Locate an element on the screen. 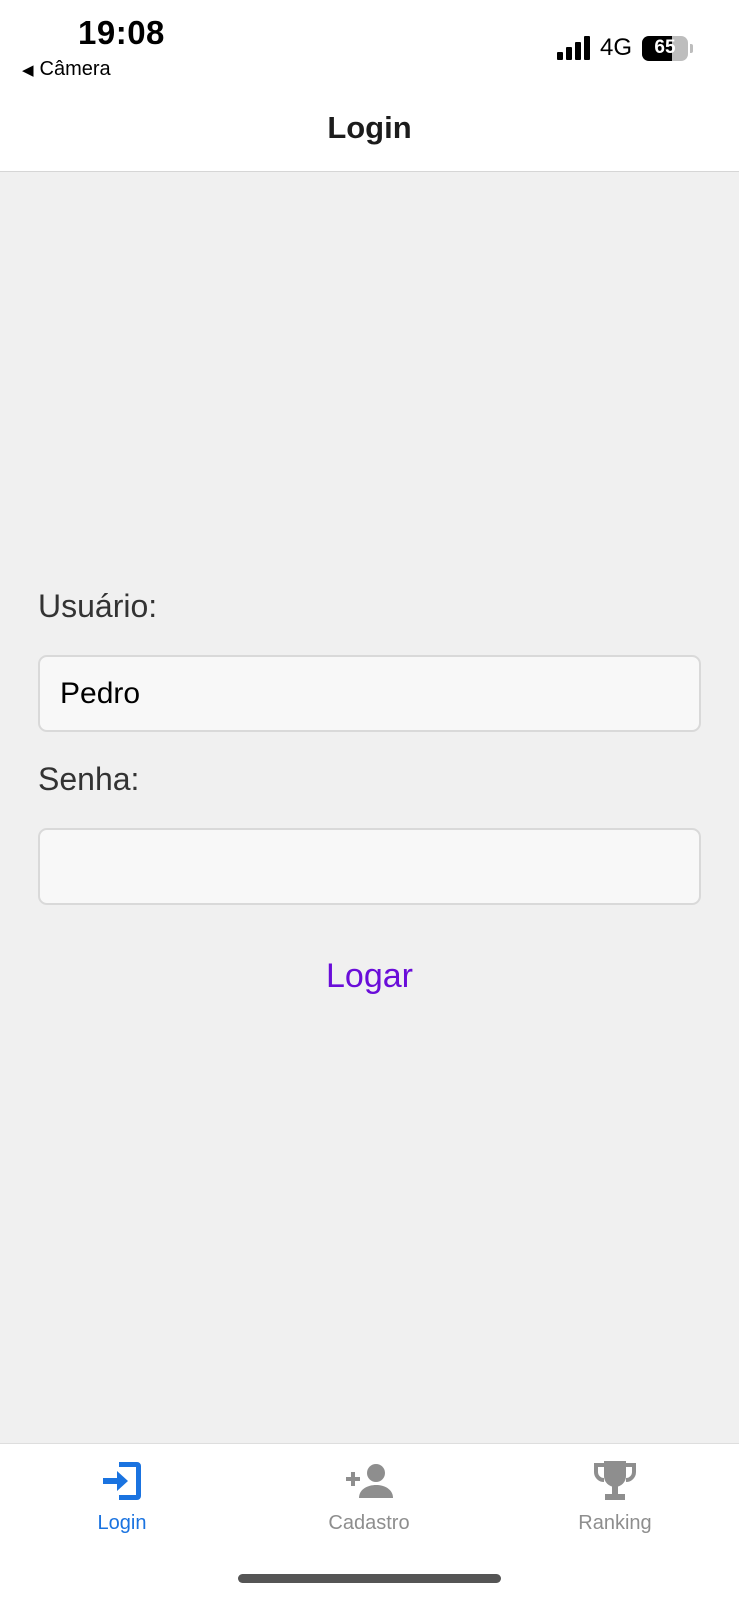 The height and width of the screenshot is (1600, 739). back-triangle-icon: ◀ is located at coordinates (28, 70).